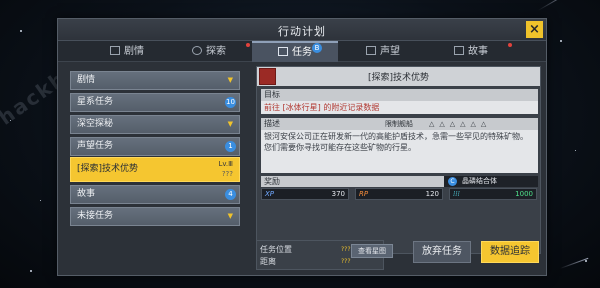 The image size is (600, 288). I want to click on material-icon: ⁞⁞⁞, so click(456, 194).